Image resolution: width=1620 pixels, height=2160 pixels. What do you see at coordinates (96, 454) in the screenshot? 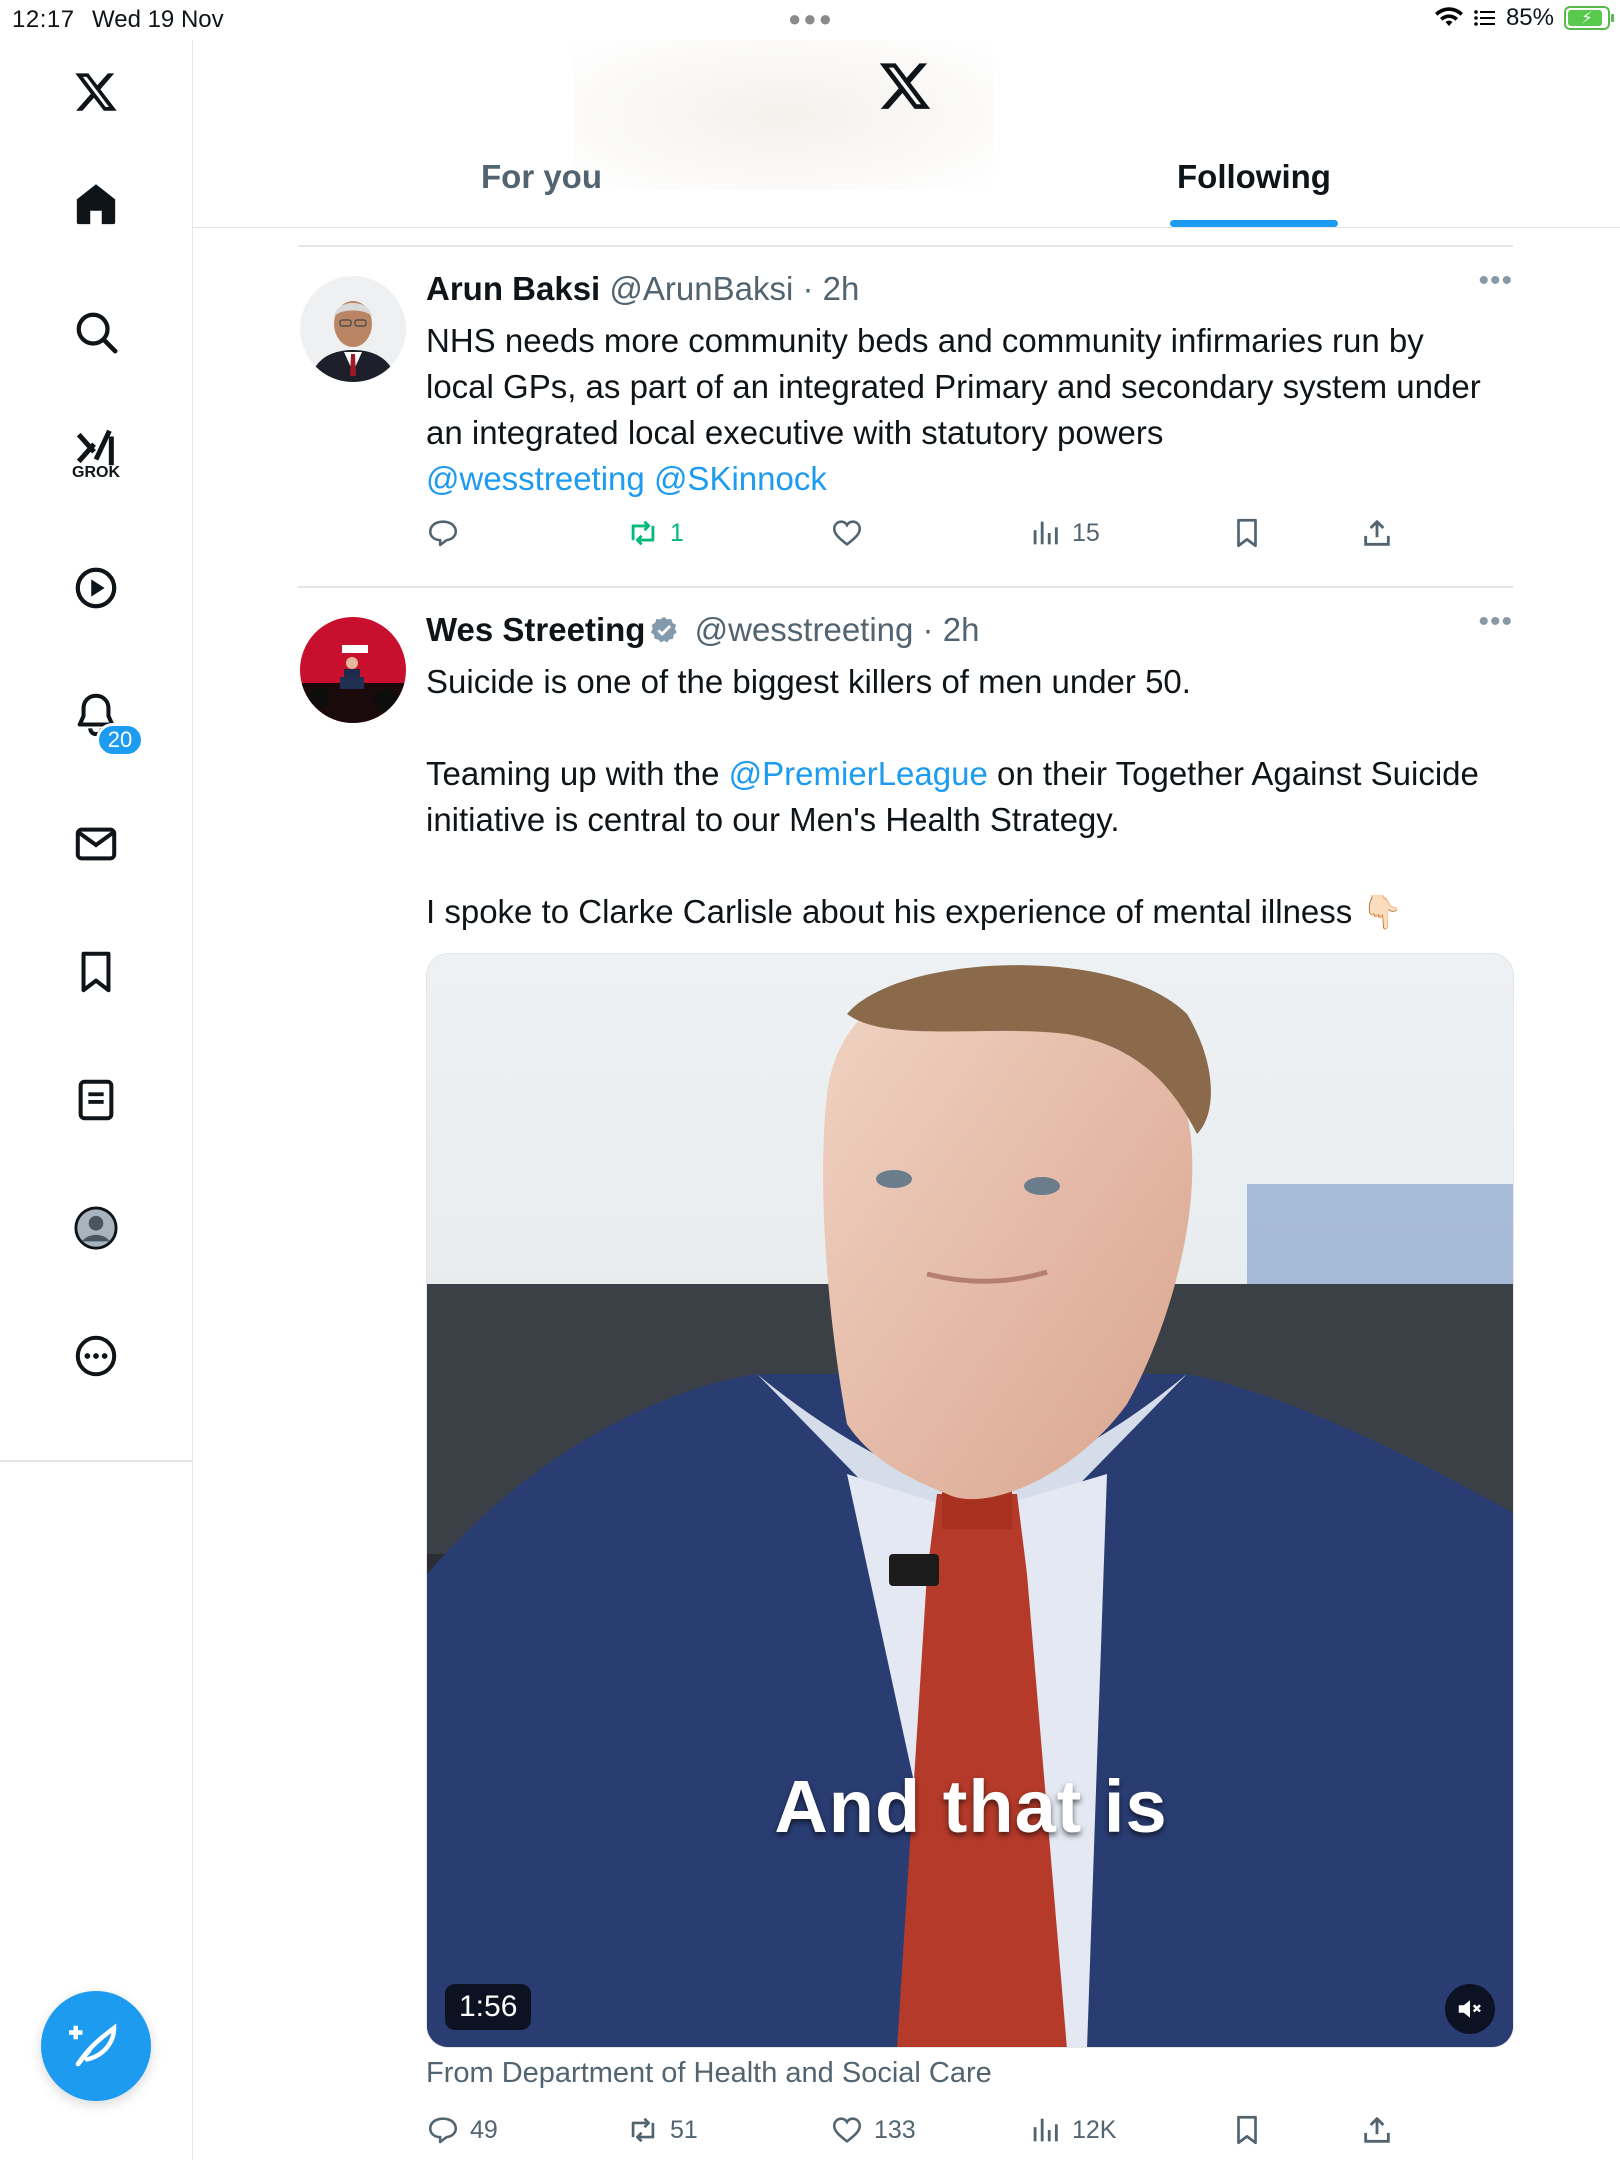
I see `grok-icon: GROK` at bounding box center [96, 454].